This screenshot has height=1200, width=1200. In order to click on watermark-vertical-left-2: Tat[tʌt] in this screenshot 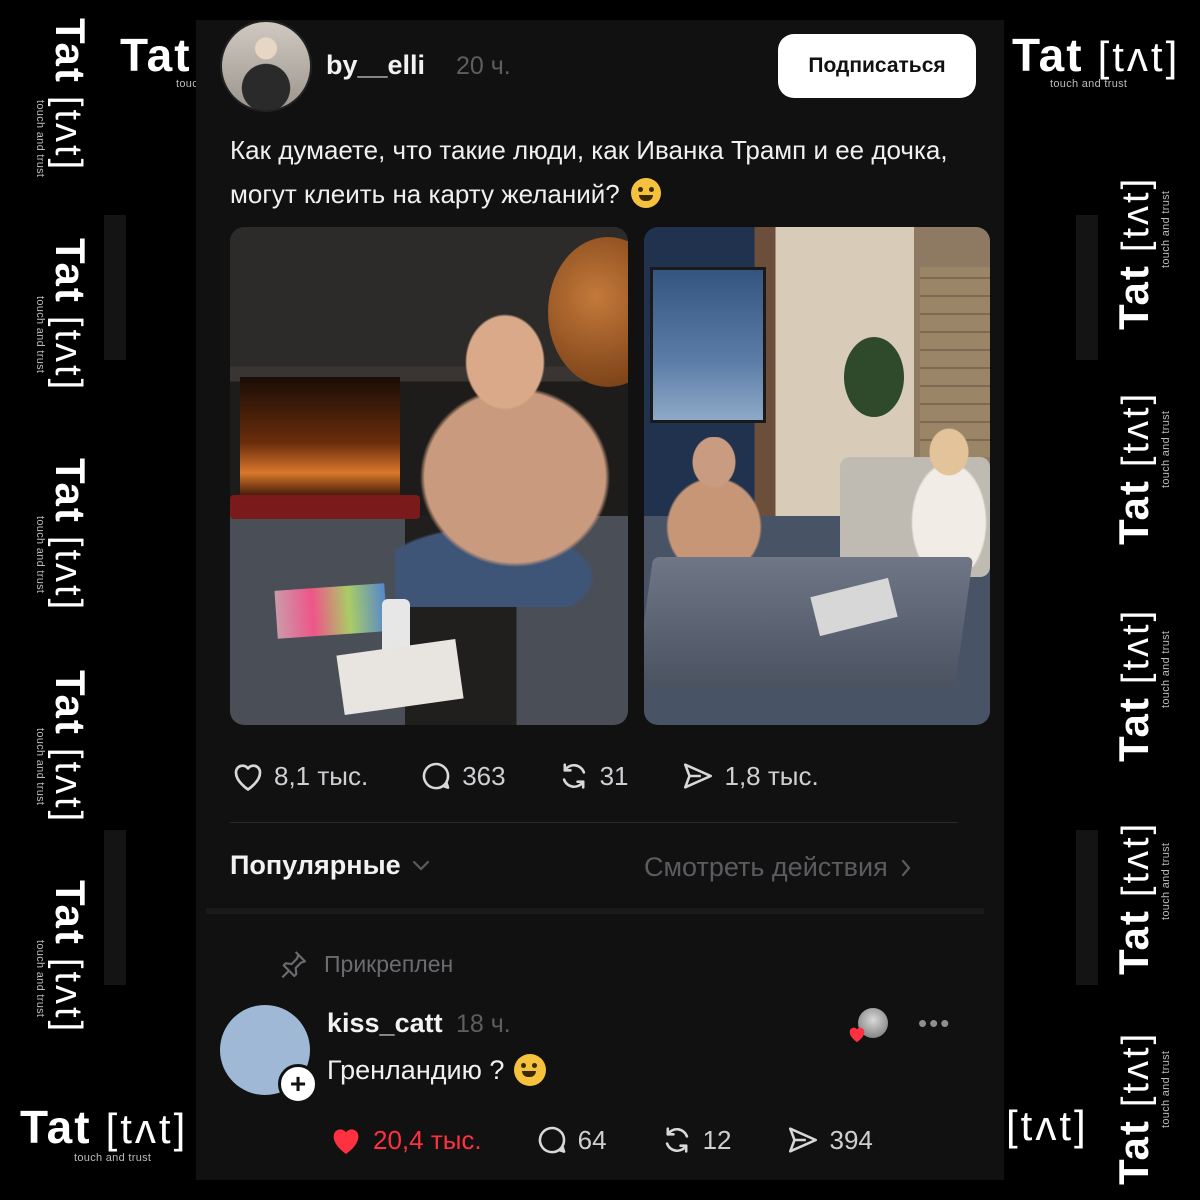, I will do `click(70, 315)`.